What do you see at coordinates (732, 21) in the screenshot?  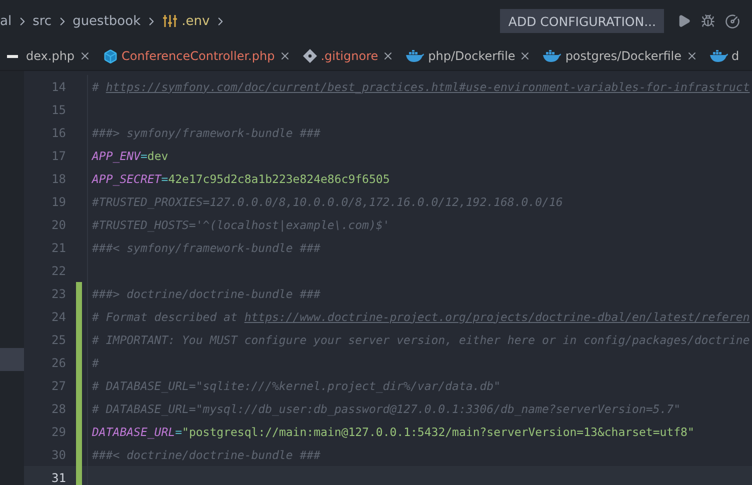 I see `gauge-icon` at bounding box center [732, 21].